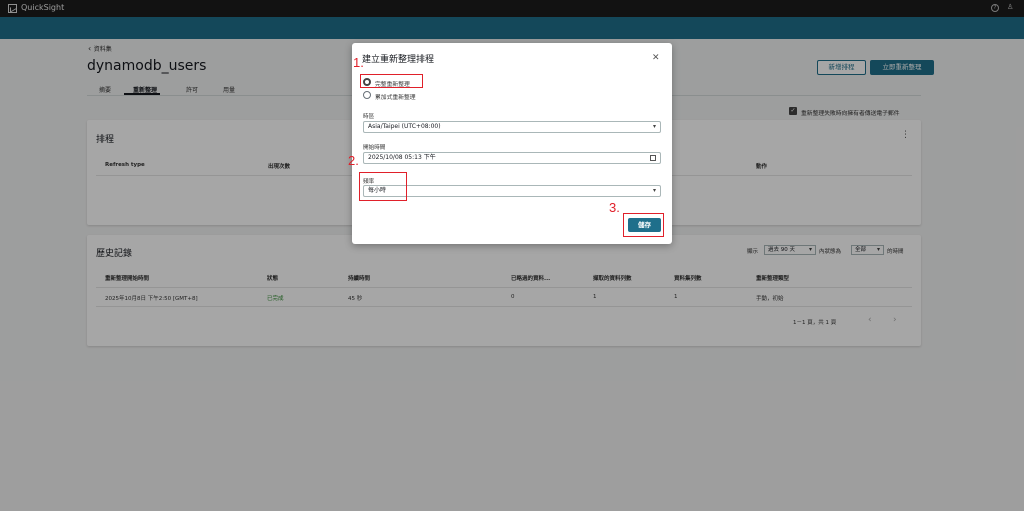 The height and width of the screenshot is (511, 1024). I want to click on timezone-select: Asia/Taipei (UTC+08:00) ▾, so click(512, 127).